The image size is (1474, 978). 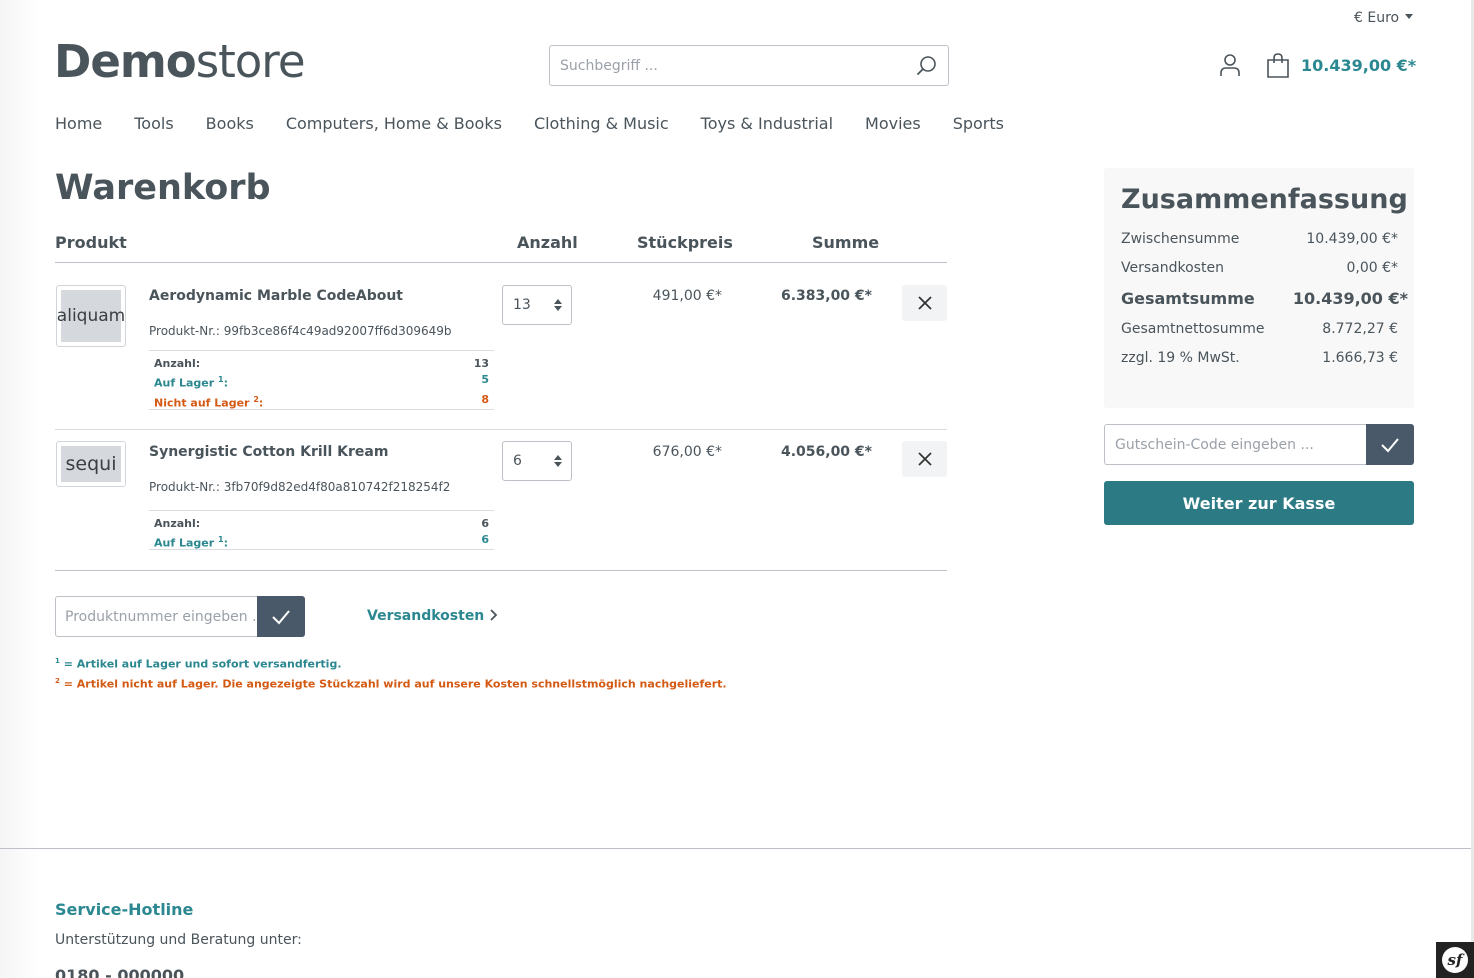 I want to click on out-of-stock-value: 8, so click(x=485, y=399).